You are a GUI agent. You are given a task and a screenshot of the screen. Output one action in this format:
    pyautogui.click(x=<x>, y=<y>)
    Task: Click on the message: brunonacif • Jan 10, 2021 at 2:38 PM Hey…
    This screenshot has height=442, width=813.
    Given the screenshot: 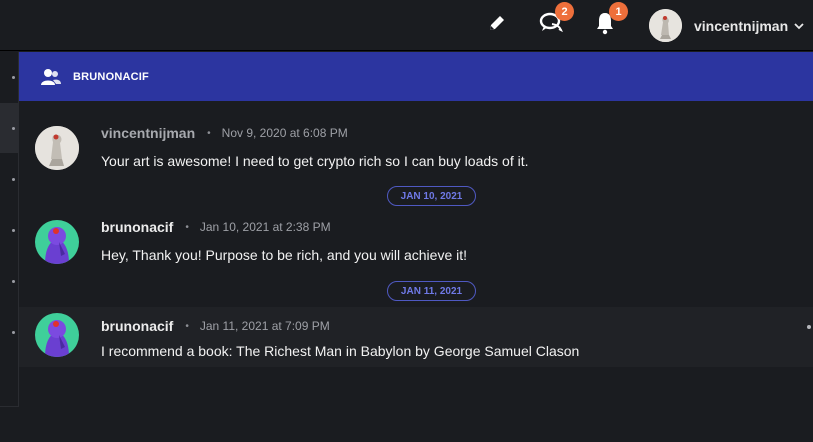 What is the action you would take?
    pyautogui.click(x=416, y=249)
    